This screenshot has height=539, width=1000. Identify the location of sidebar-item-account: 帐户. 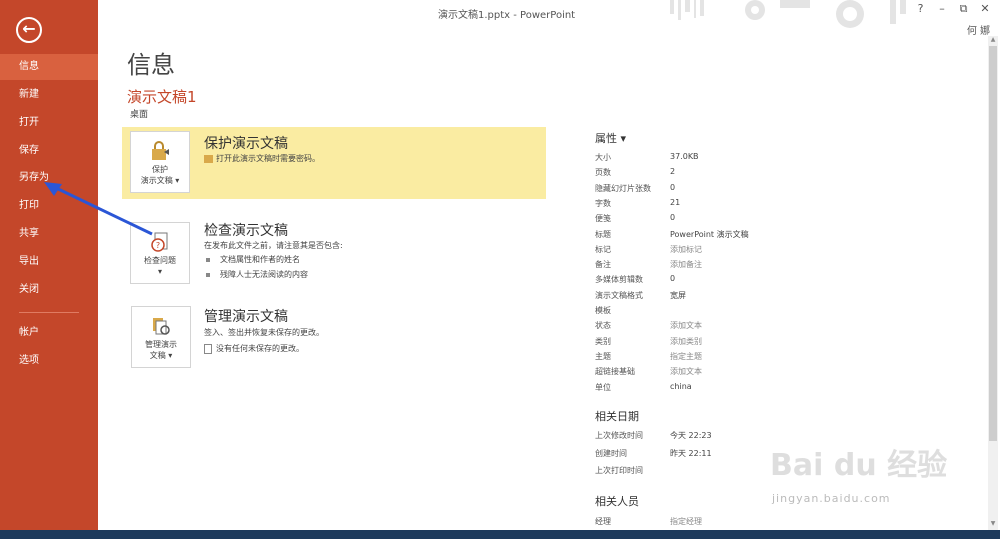
(49, 333).